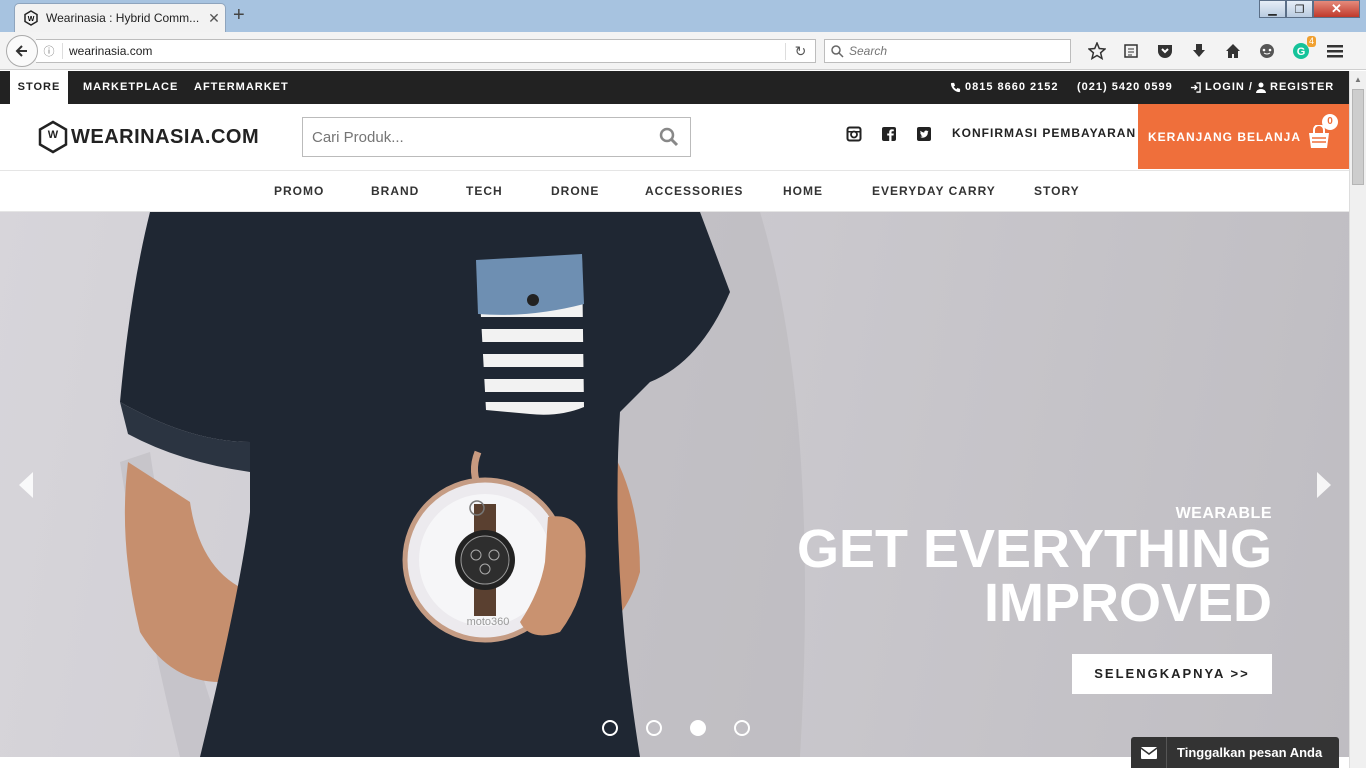 The height and width of the screenshot is (768, 1366). Describe the element at coordinates (1250, 752) in the screenshot. I see `chat-label: Tinggalkan pesan Anda` at that location.